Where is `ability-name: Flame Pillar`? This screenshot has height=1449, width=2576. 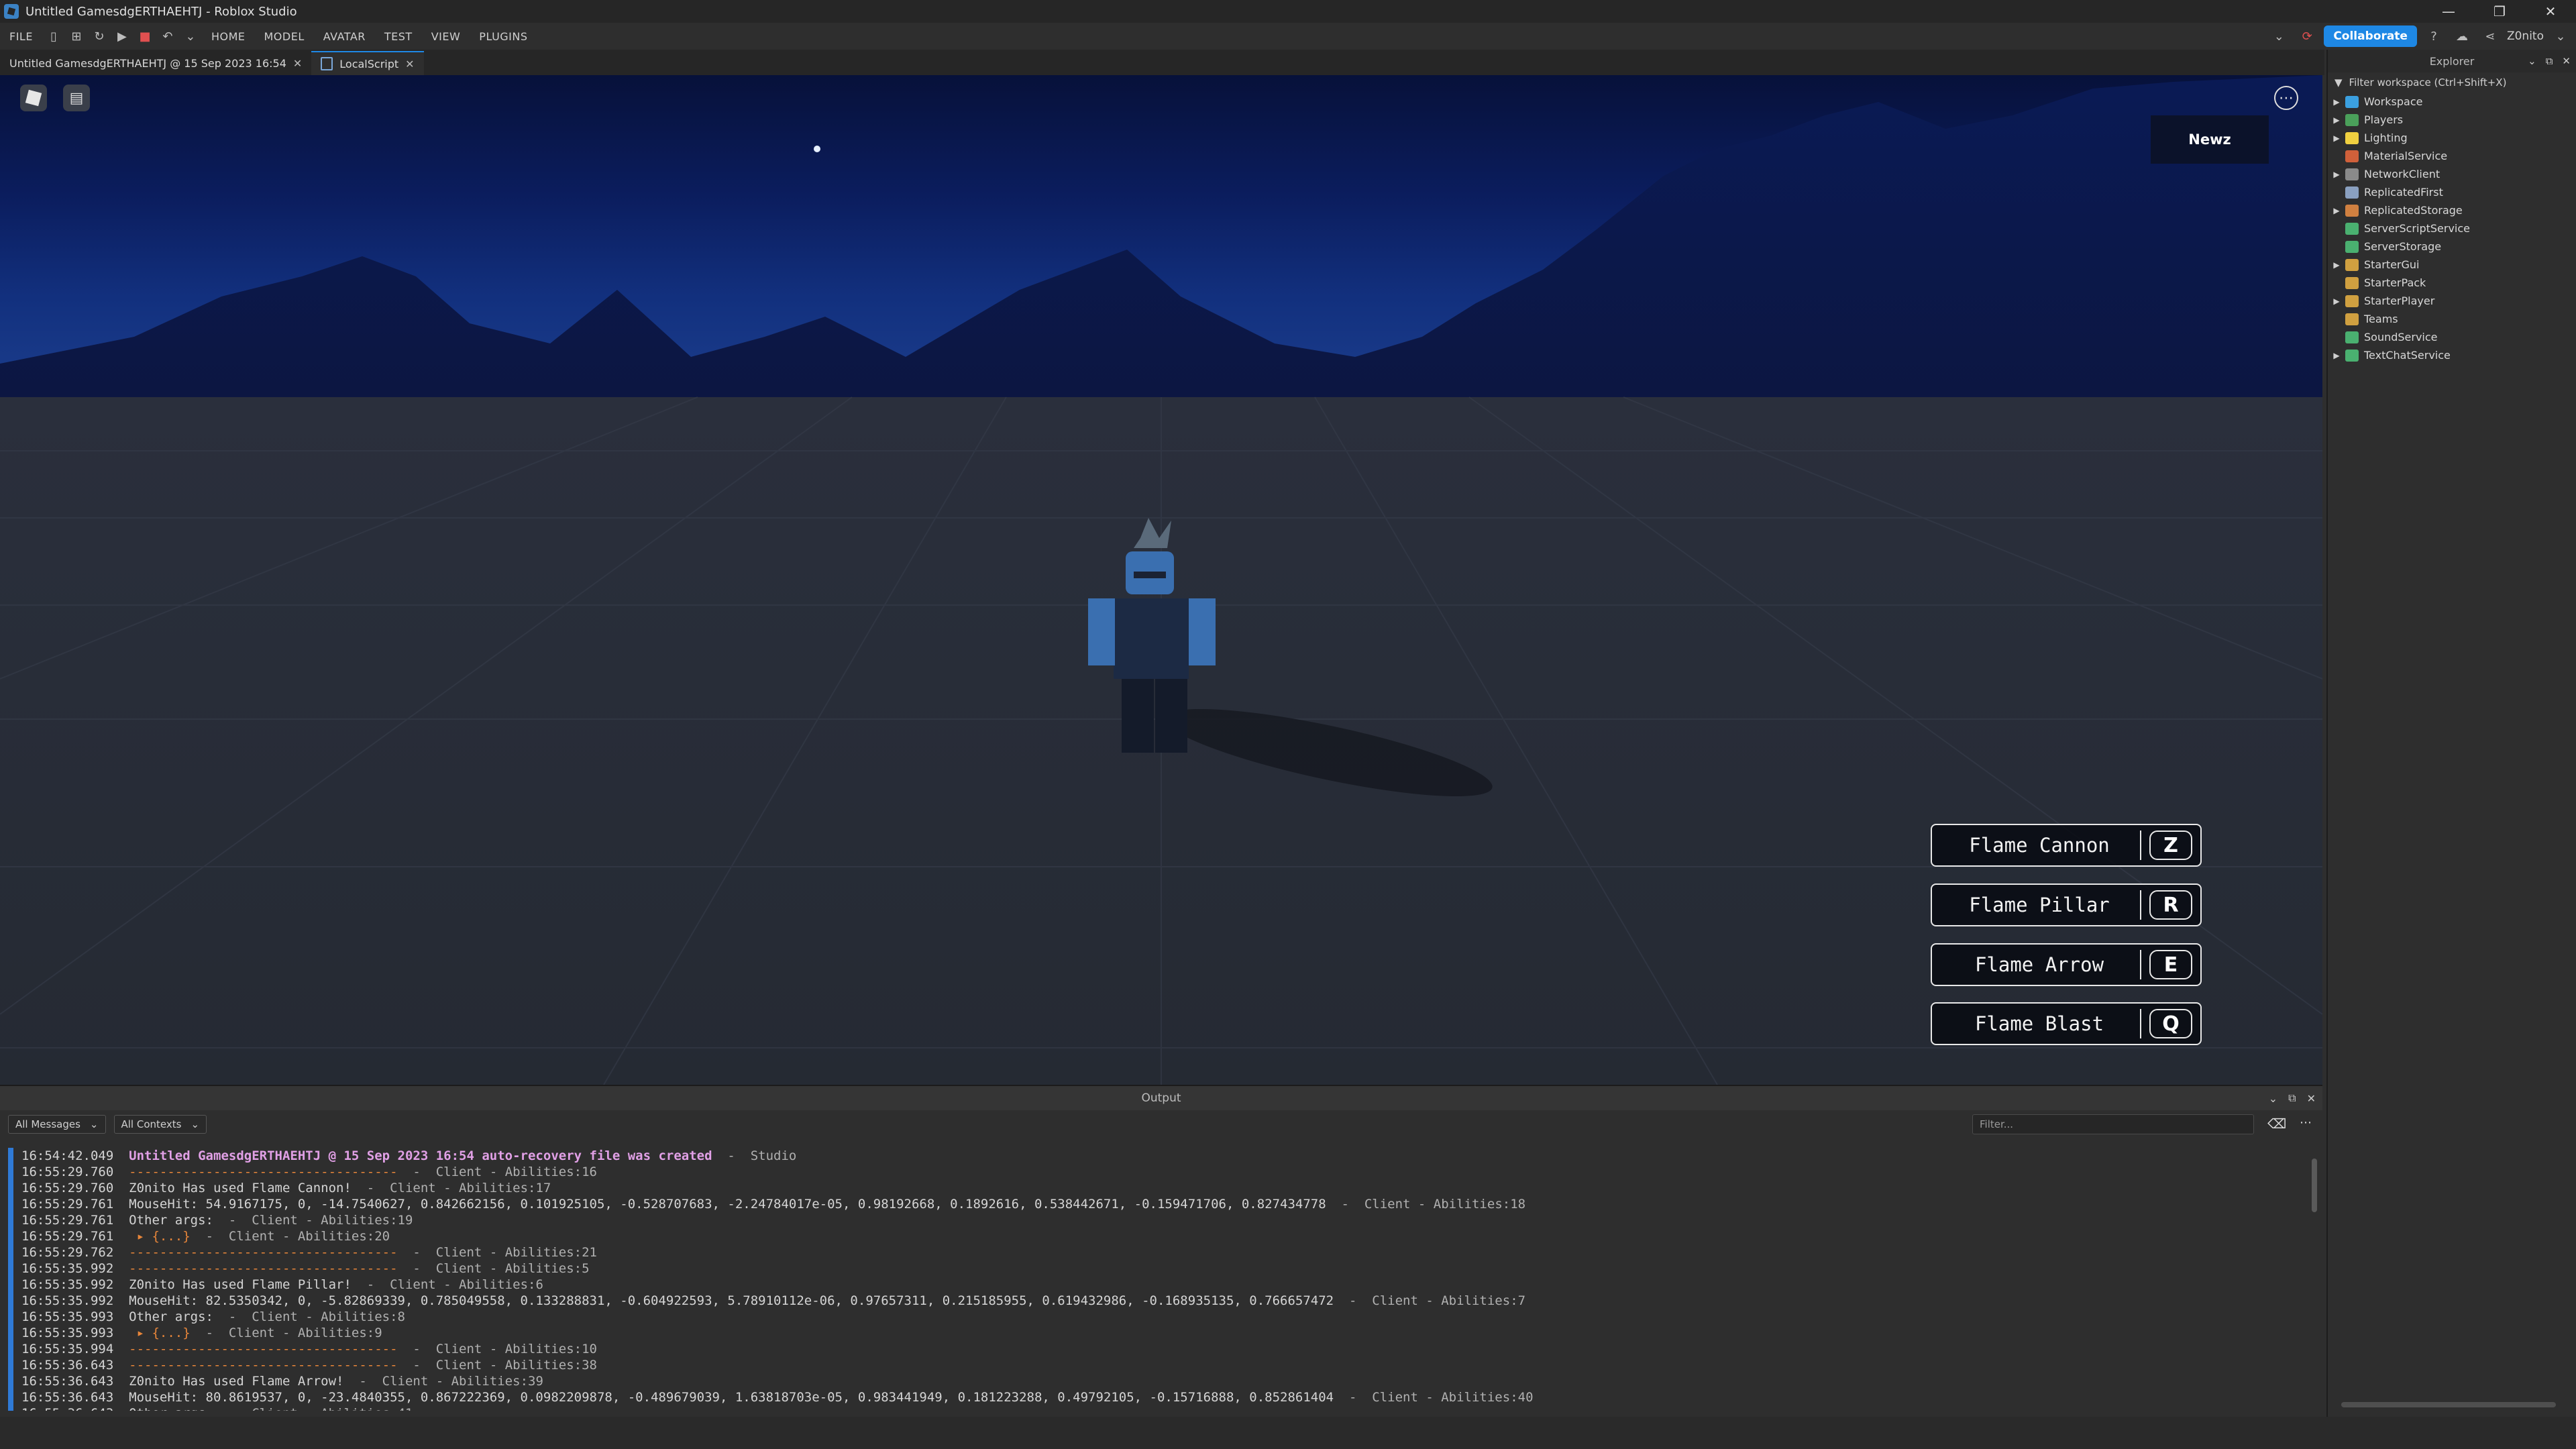 ability-name: Flame Pillar is located at coordinates (2039, 905).